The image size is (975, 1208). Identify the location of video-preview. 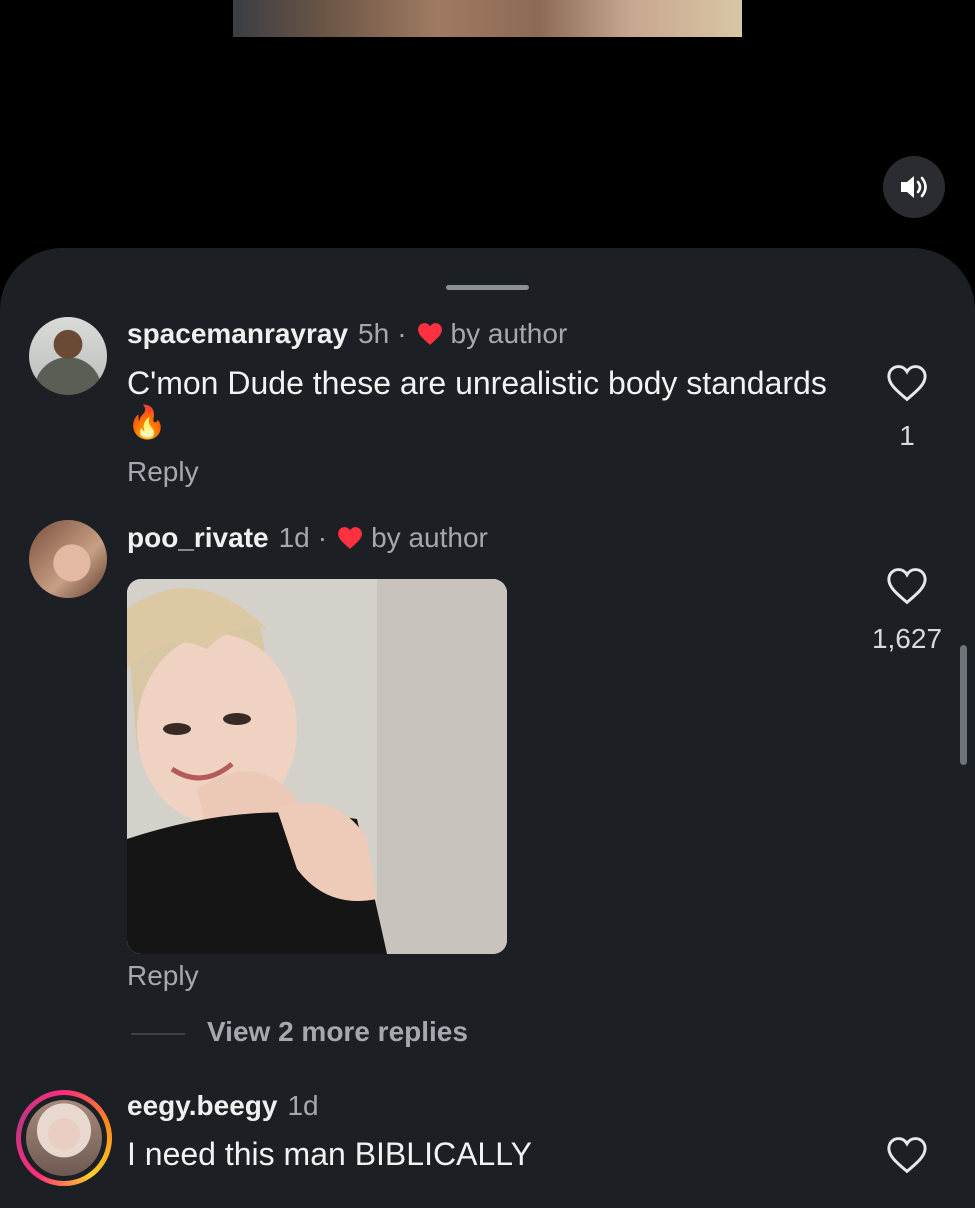
(487, 18).